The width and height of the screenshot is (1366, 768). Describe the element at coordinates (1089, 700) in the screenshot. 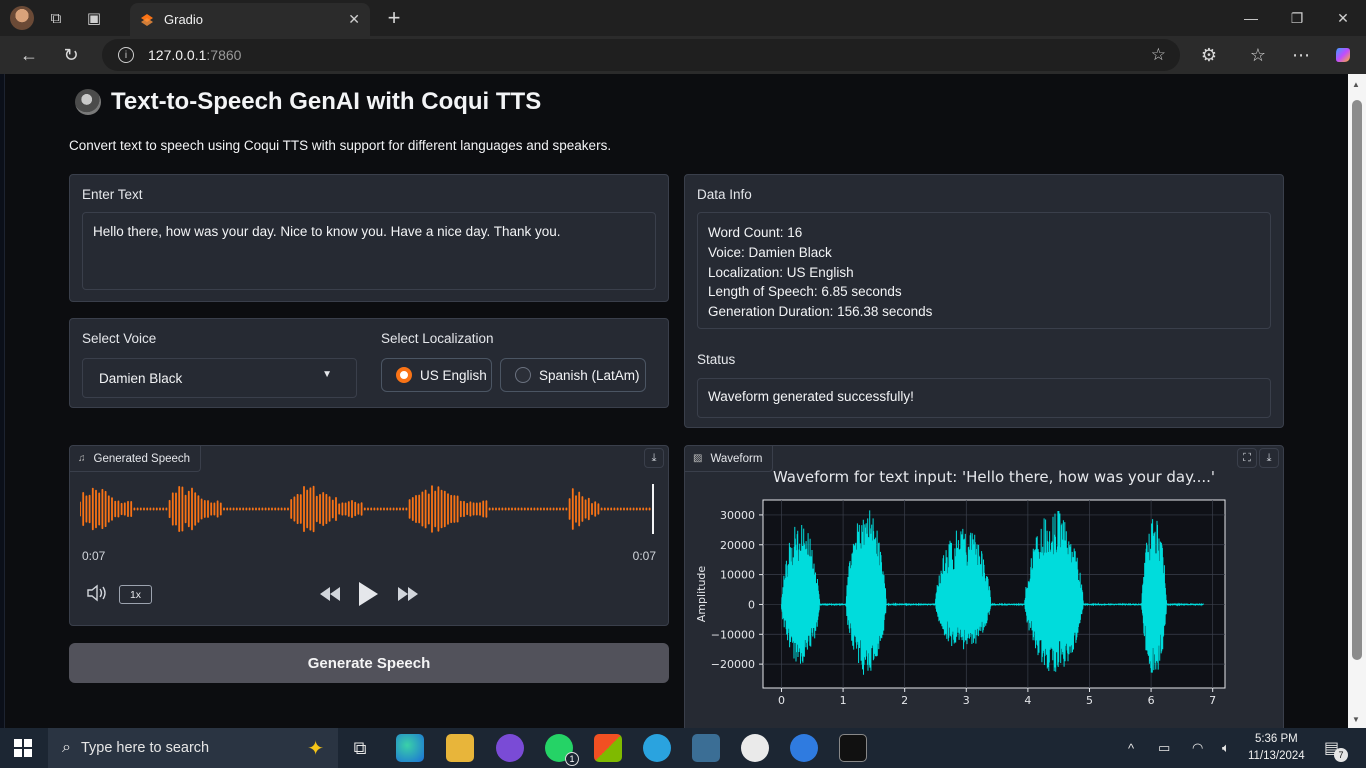

I see `chart-xtick-label: 5` at that location.